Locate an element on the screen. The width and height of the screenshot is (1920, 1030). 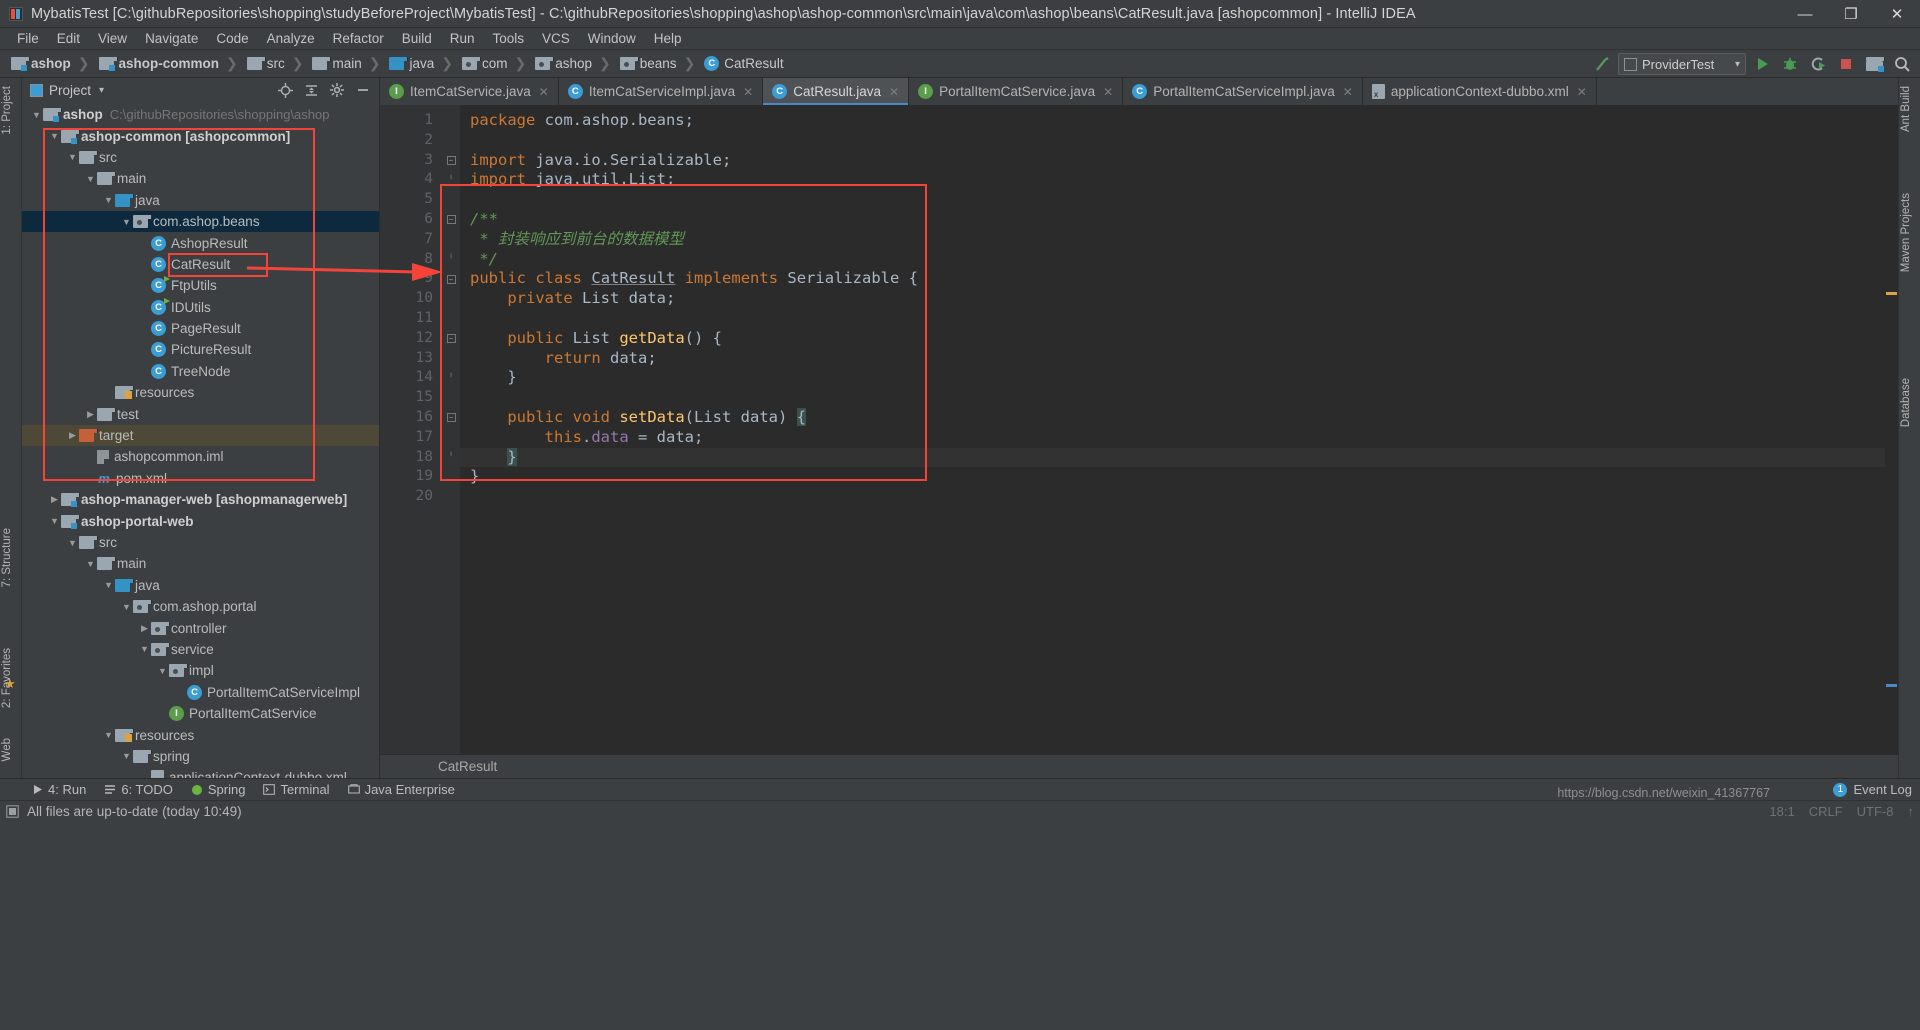
tree-node: ▼ impl is located at coordinates (200, 670).